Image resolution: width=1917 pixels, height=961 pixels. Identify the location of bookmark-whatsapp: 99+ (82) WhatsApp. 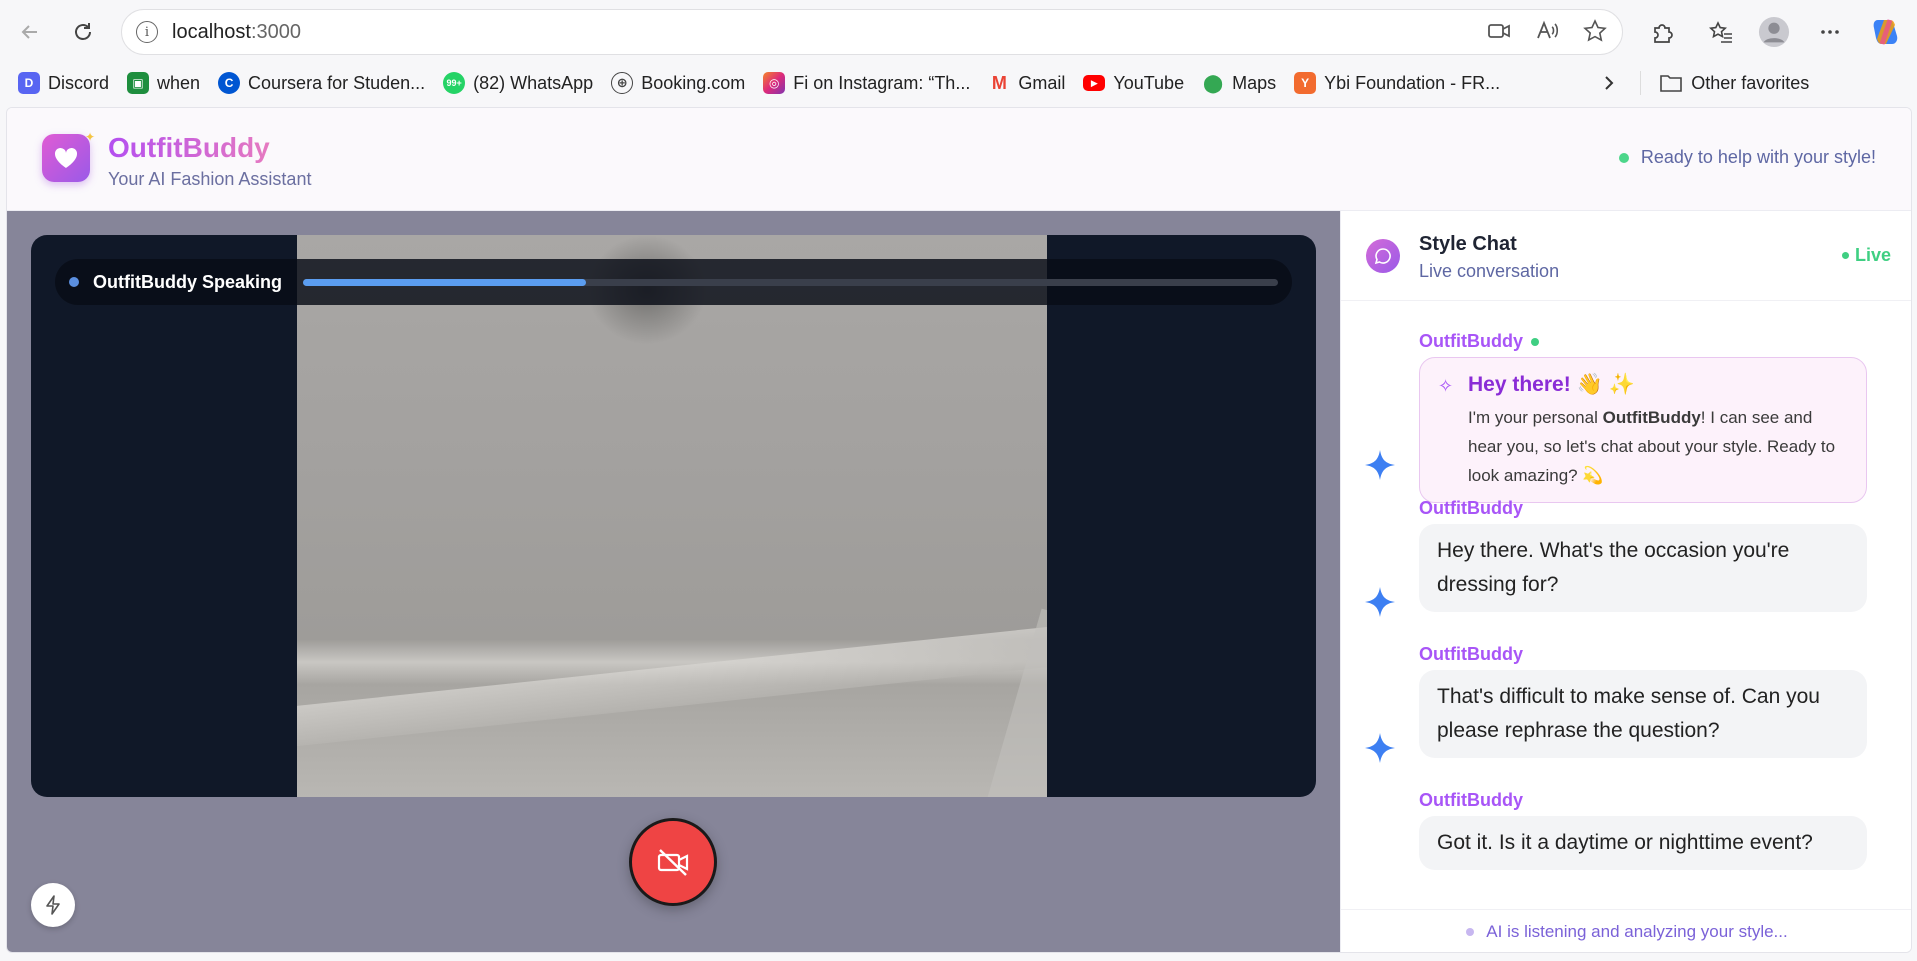
(518, 83).